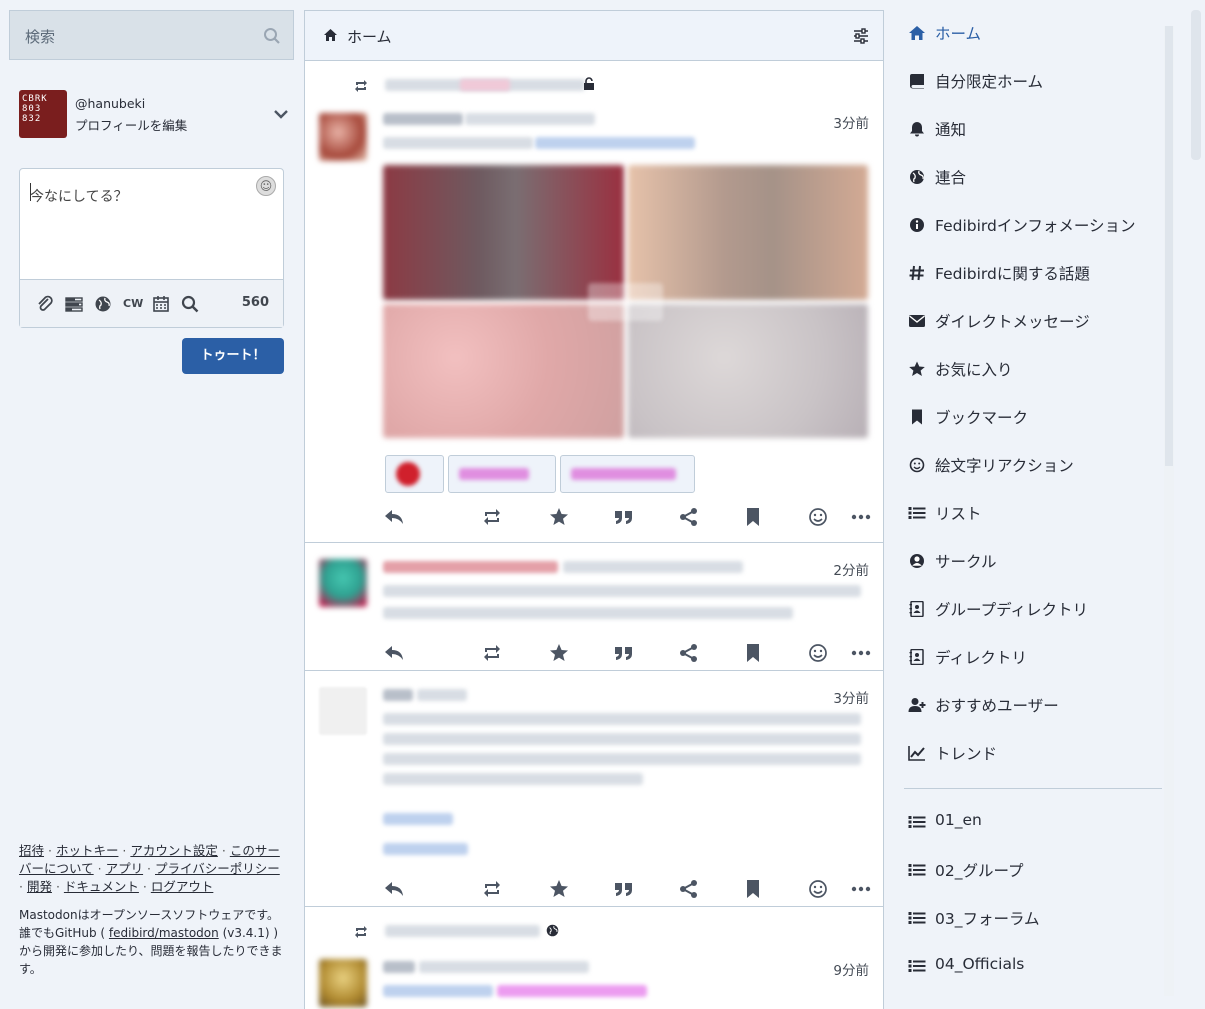 Image resolution: width=1205 pixels, height=1009 pixels. What do you see at coordinates (281, 114) in the screenshot?
I see `chevron-down-icon` at bounding box center [281, 114].